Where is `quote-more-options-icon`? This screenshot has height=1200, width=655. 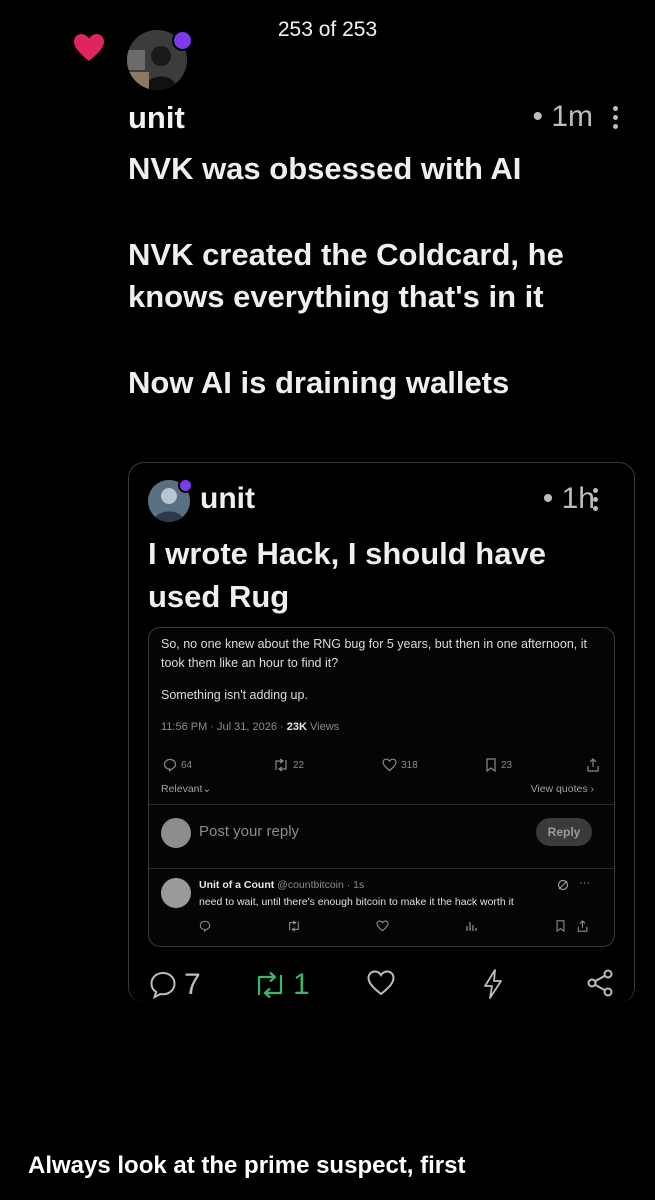
quote-more-options-icon is located at coordinates (596, 501).